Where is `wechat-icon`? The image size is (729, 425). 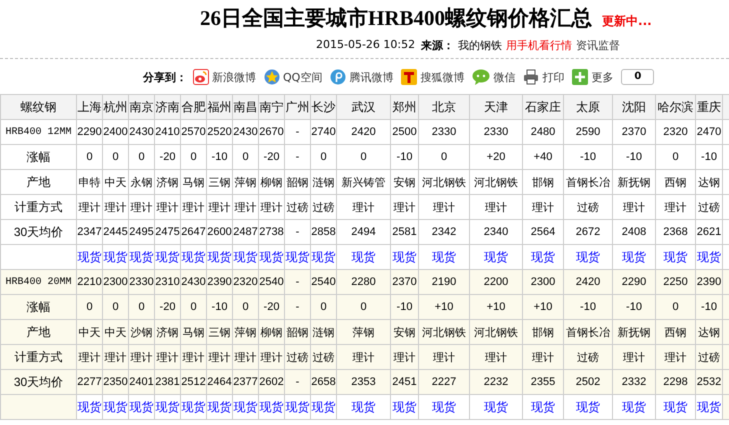
wechat-icon is located at coordinates (481, 77).